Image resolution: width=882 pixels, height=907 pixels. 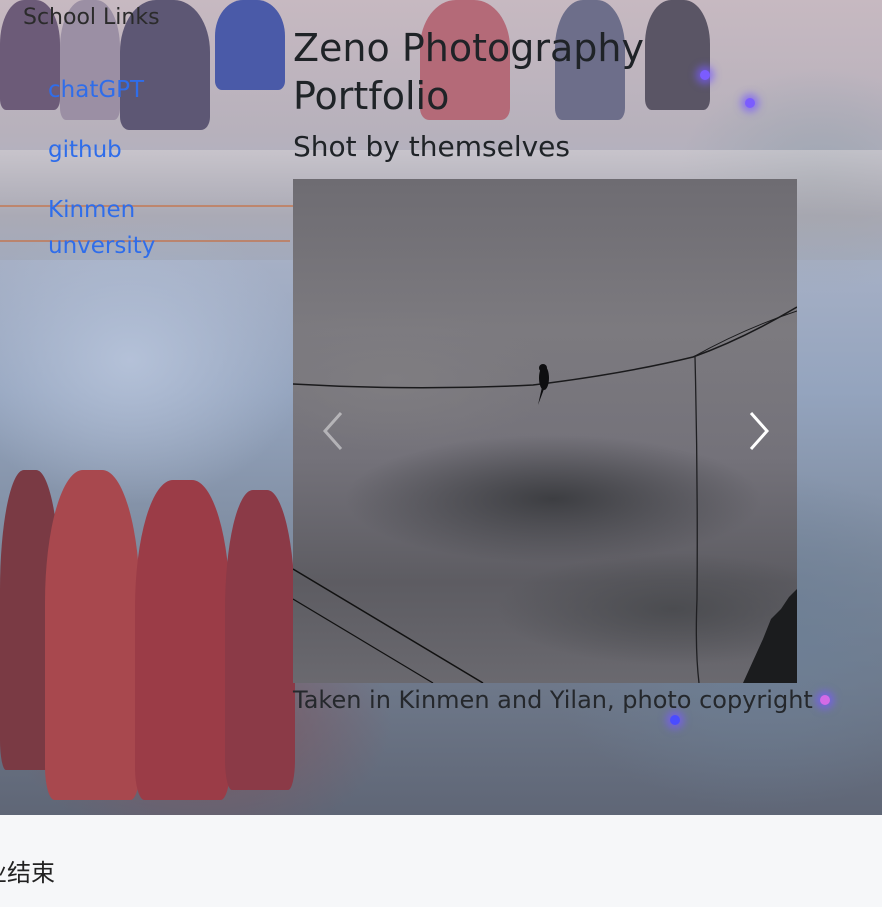 I want to click on footer-text: 业结束, so click(x=27, y=873).